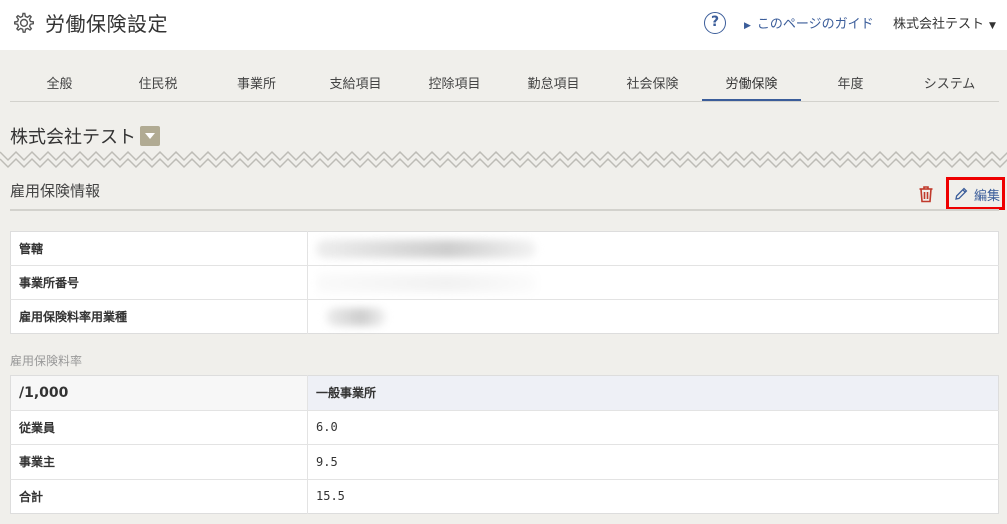 The image size is (1007, 524). What do you see at coordinates (106, 24) in the screenshot?
I see `page-title: 労働保険設定` at bounding box center [106, 24].